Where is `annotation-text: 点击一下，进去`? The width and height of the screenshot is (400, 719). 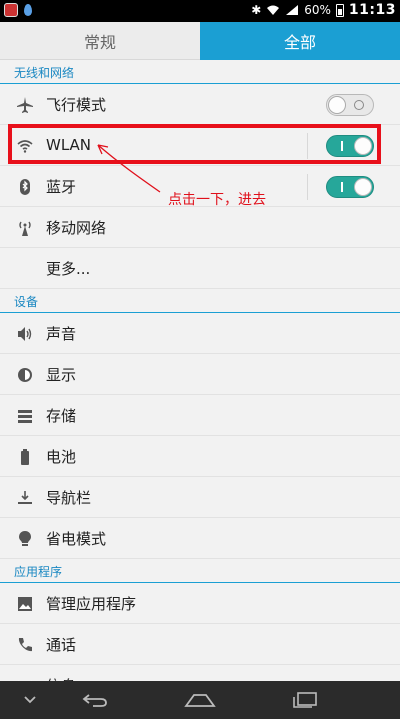
annotation-text: 点击一下，进去 is located at coordinates (217, 200).